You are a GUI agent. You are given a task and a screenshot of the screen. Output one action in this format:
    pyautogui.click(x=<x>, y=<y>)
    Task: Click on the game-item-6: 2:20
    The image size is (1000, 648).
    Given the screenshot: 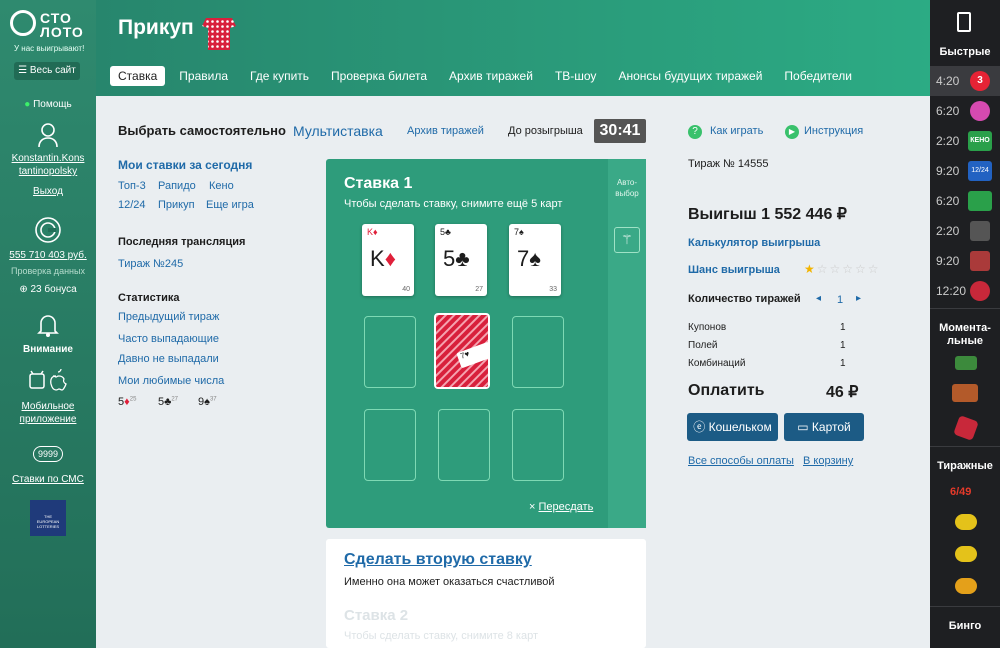 What is the action you would take?
    pyautogui.click(x=965, y=231)
    